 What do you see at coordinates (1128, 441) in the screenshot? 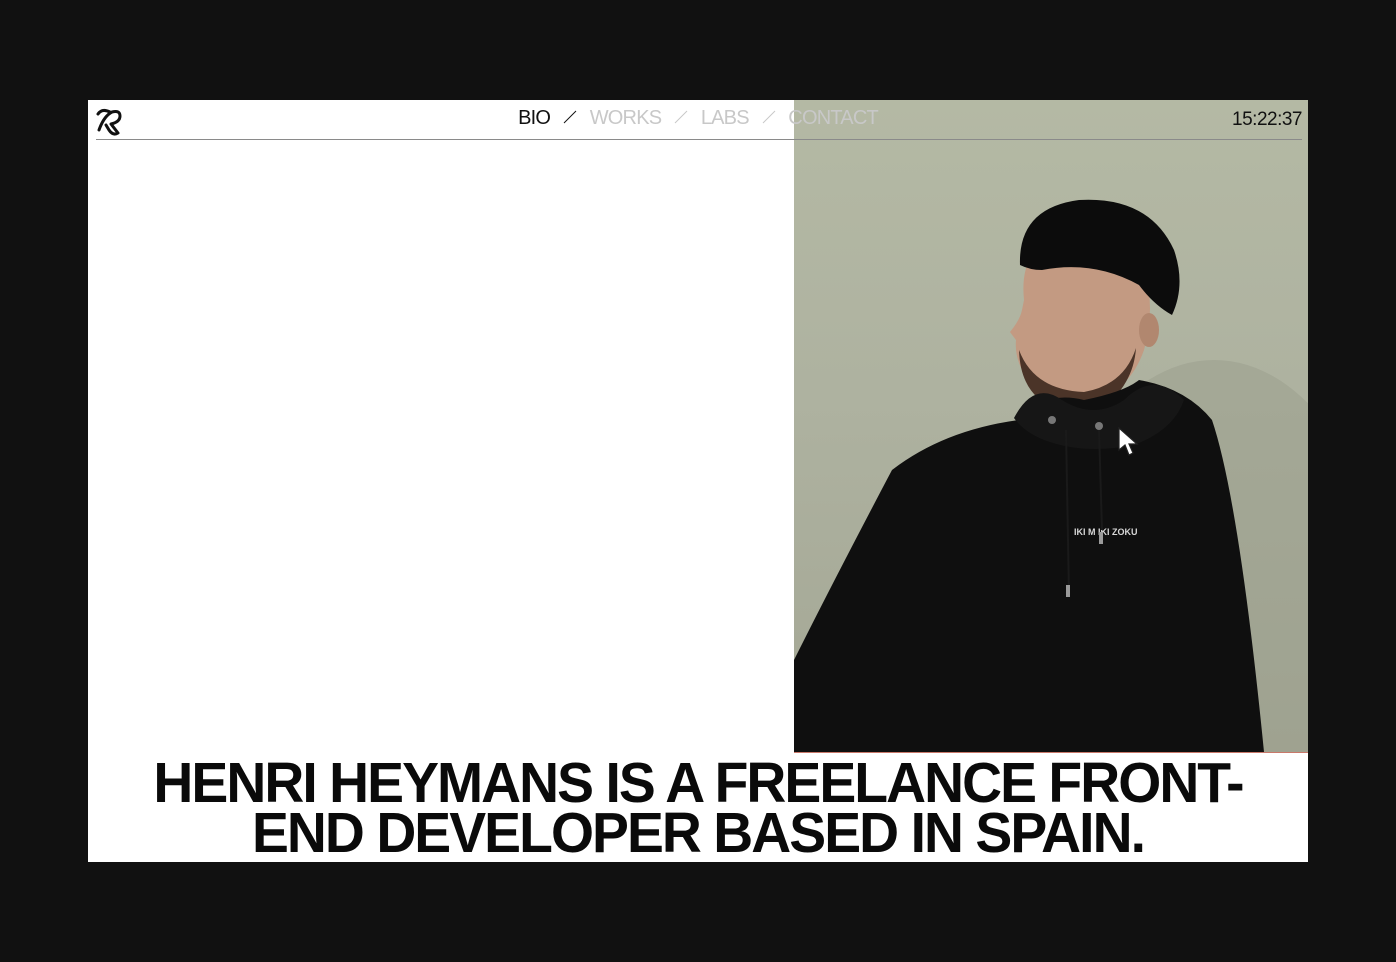
I see `mouse-cursor-icon` at bounding box center [1128, 441].